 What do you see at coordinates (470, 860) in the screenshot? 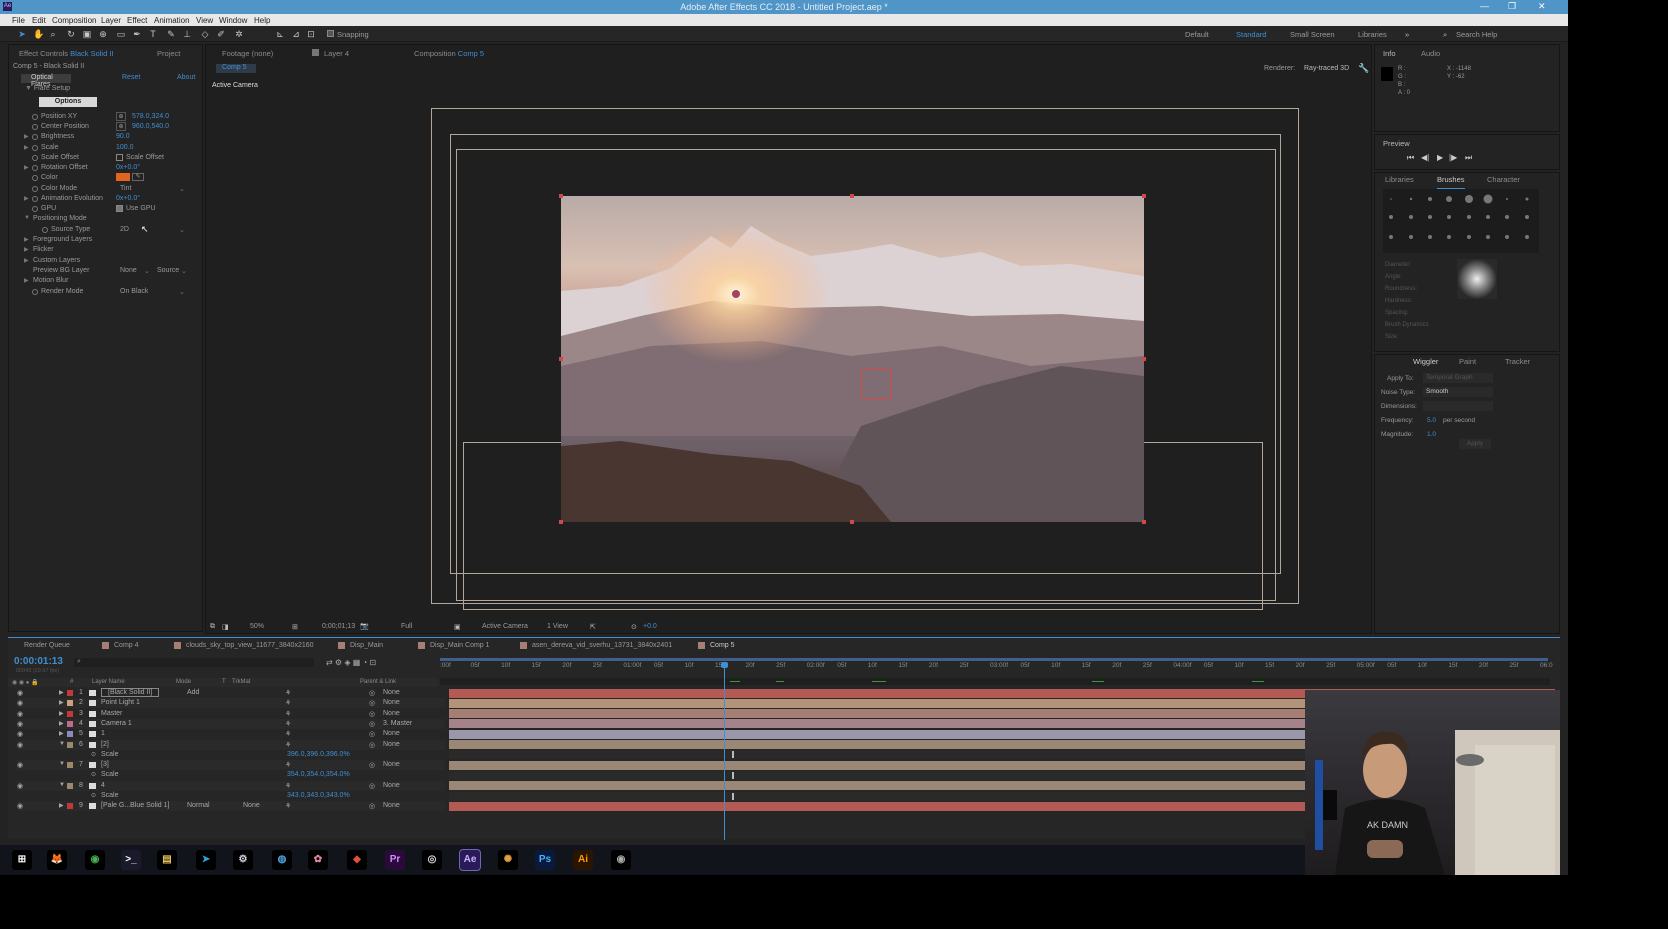
I see `taskbar-after-effects-icon: Ae` at bounding box center [470, 860].